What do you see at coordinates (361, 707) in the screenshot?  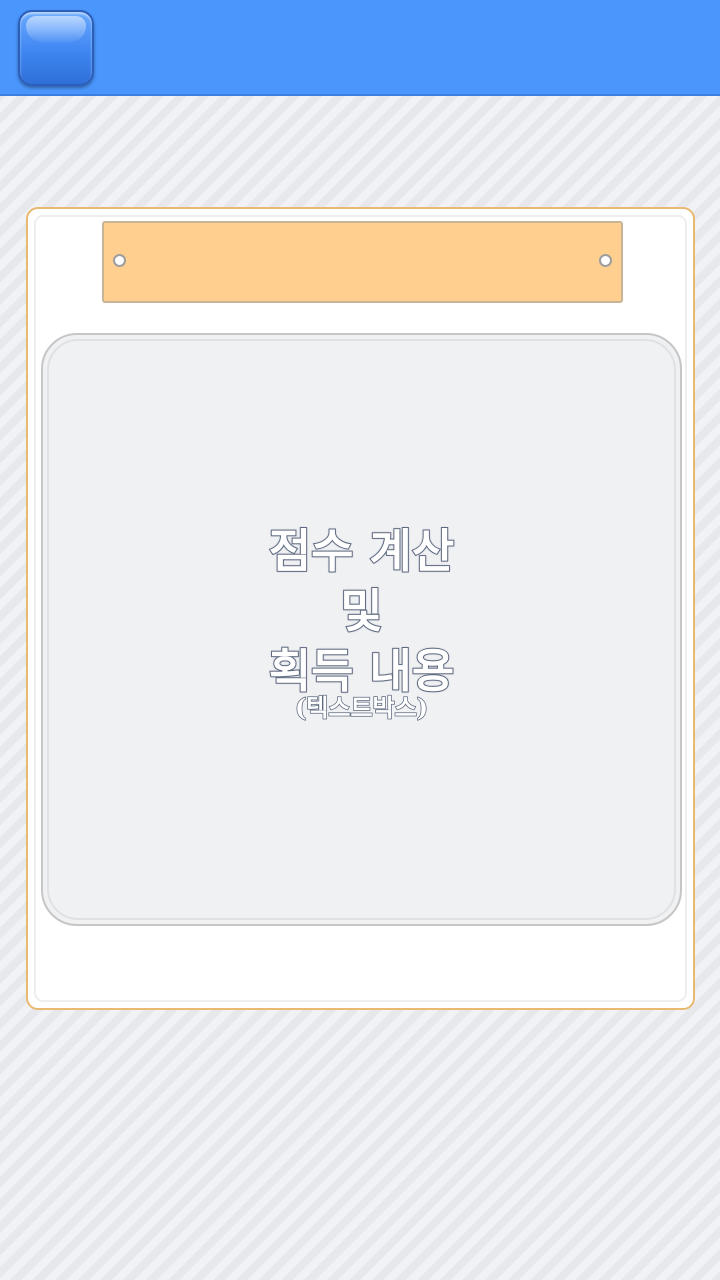 I see `text-box-caption: (텍스트박스)` at bounding box center [361, 707].